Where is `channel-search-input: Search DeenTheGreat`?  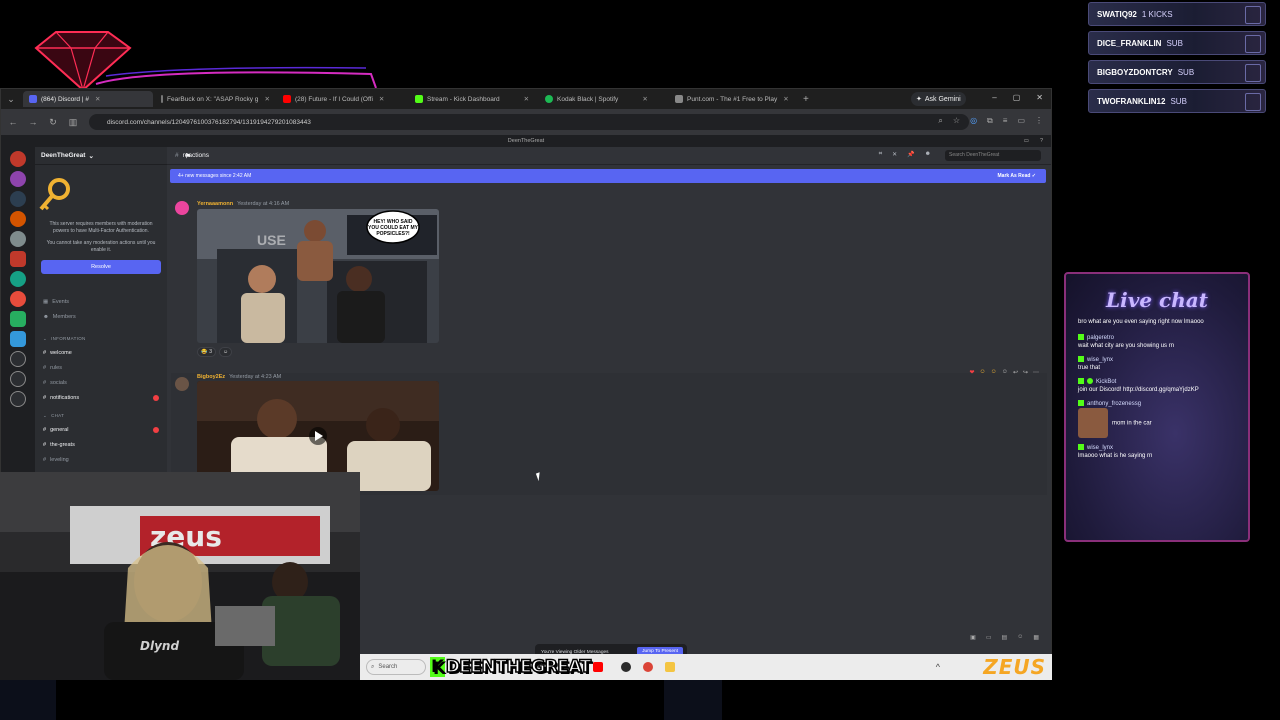
channel-search-input: Search DeenTheGreat is located at coordinates (993, 155).